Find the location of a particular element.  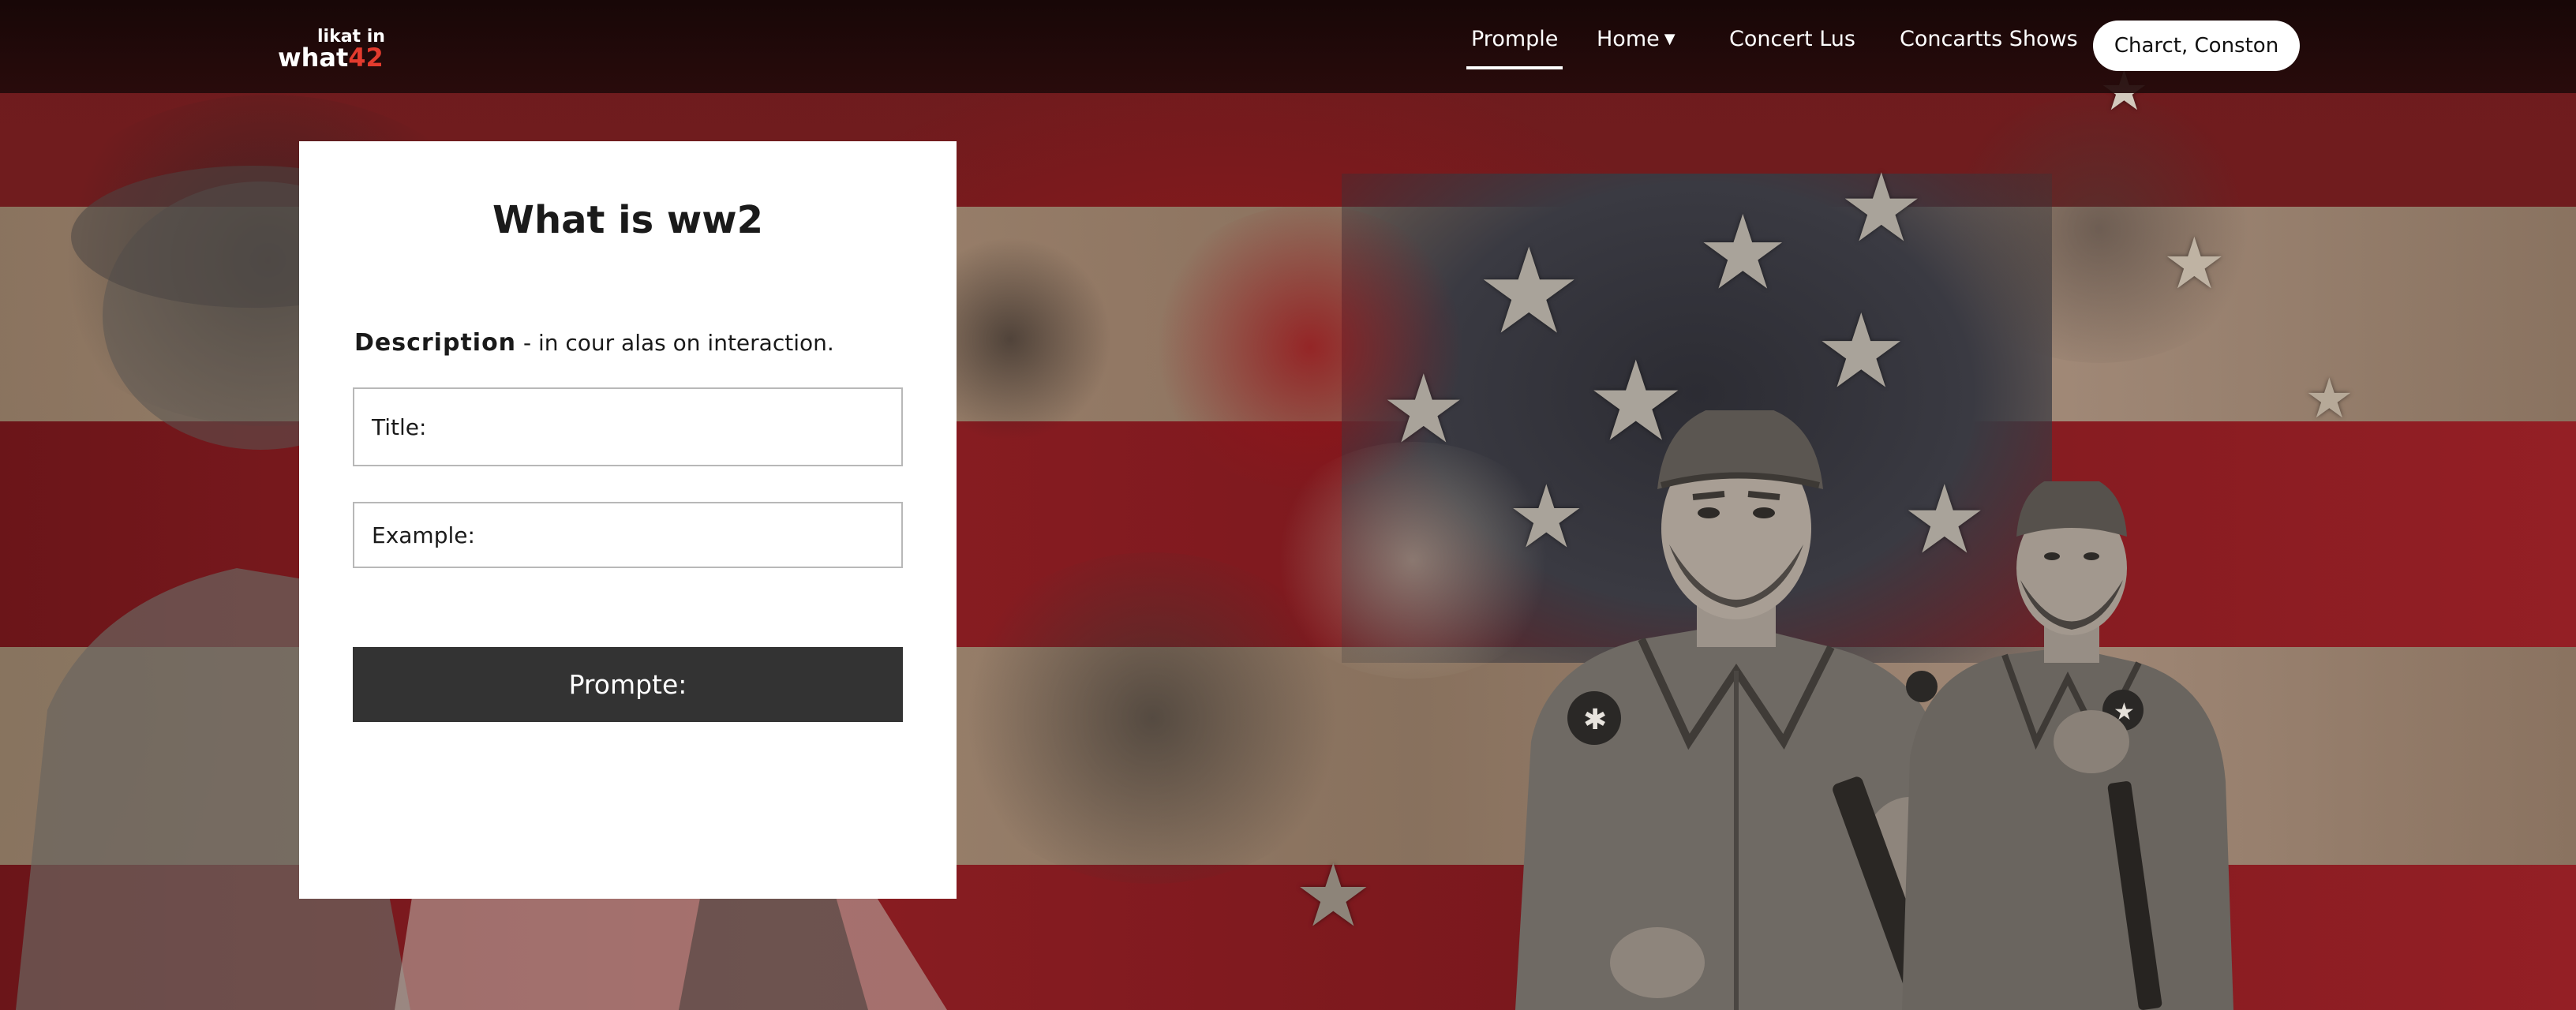

logo-line-2: what42 is located at coordinates (331, 58).